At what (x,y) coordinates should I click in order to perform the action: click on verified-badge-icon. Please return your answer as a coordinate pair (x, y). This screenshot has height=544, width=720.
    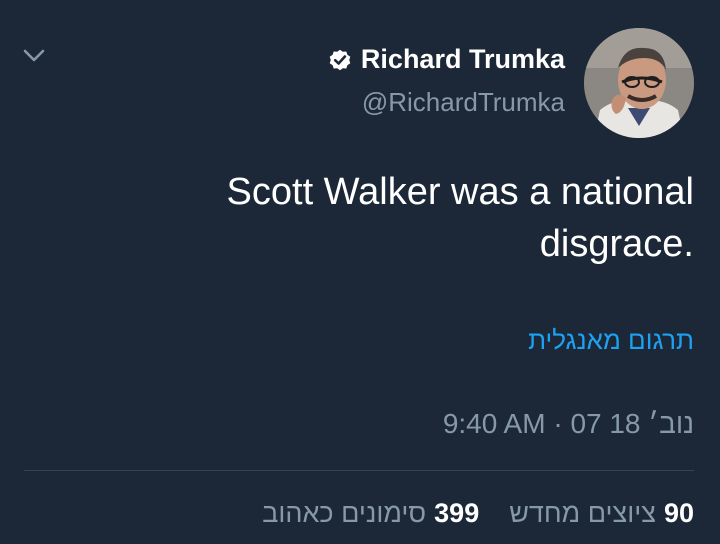
    Looking at the image, I should click on (340, 60).